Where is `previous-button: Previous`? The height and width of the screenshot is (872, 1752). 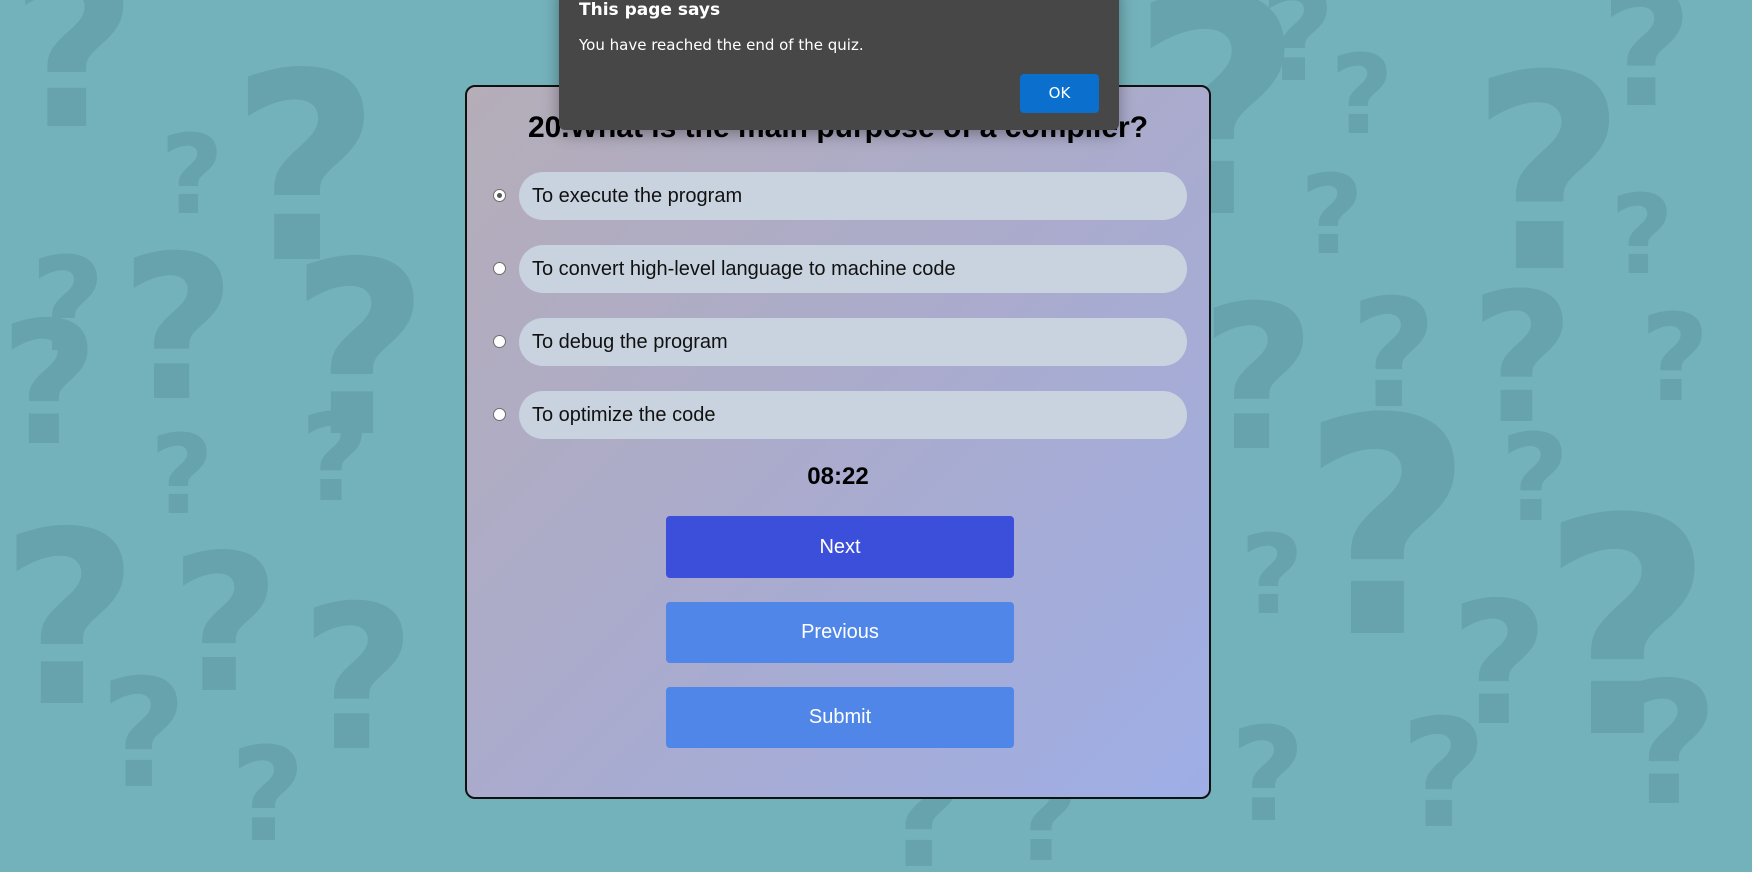 previous-button: Previous is located at coordinates (840, 632).